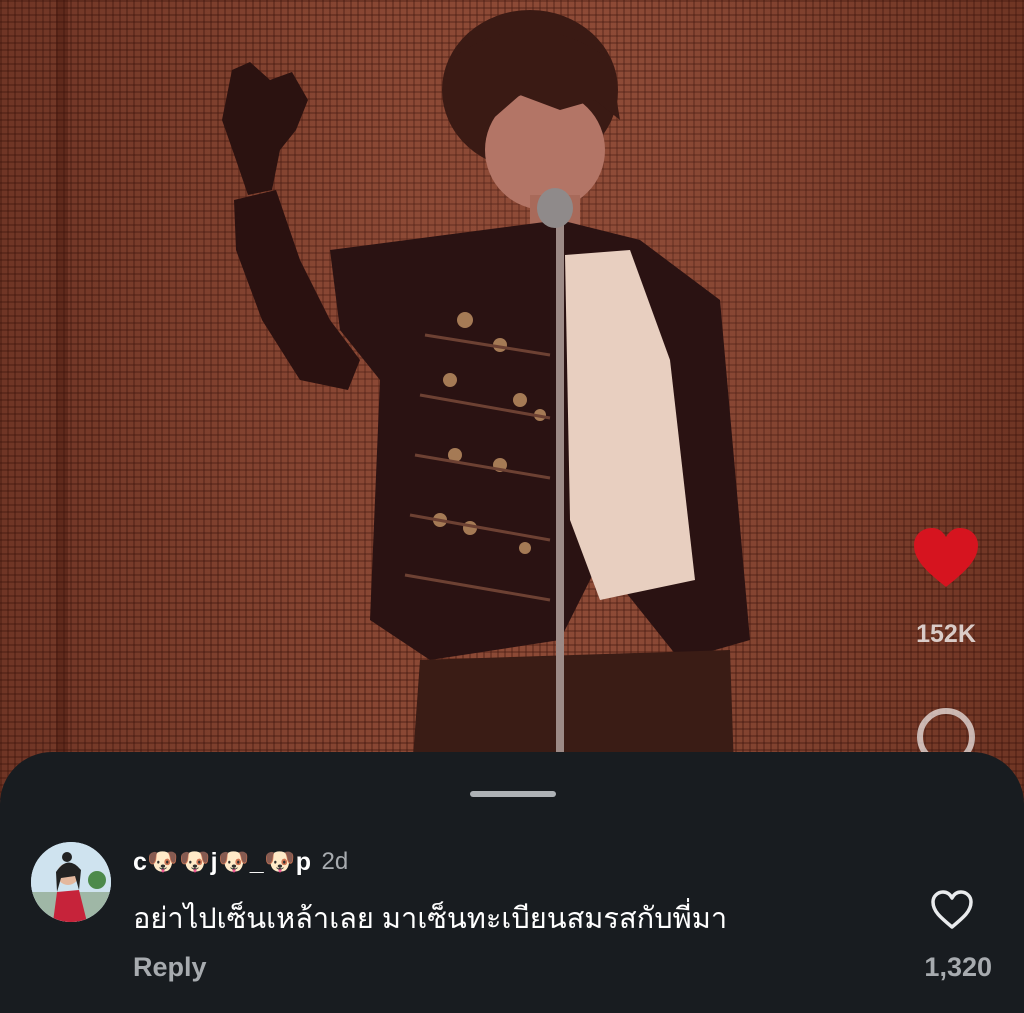 The image size is (1024, 1013). I want to click on sheet-drag-handle, so click(513, 794).